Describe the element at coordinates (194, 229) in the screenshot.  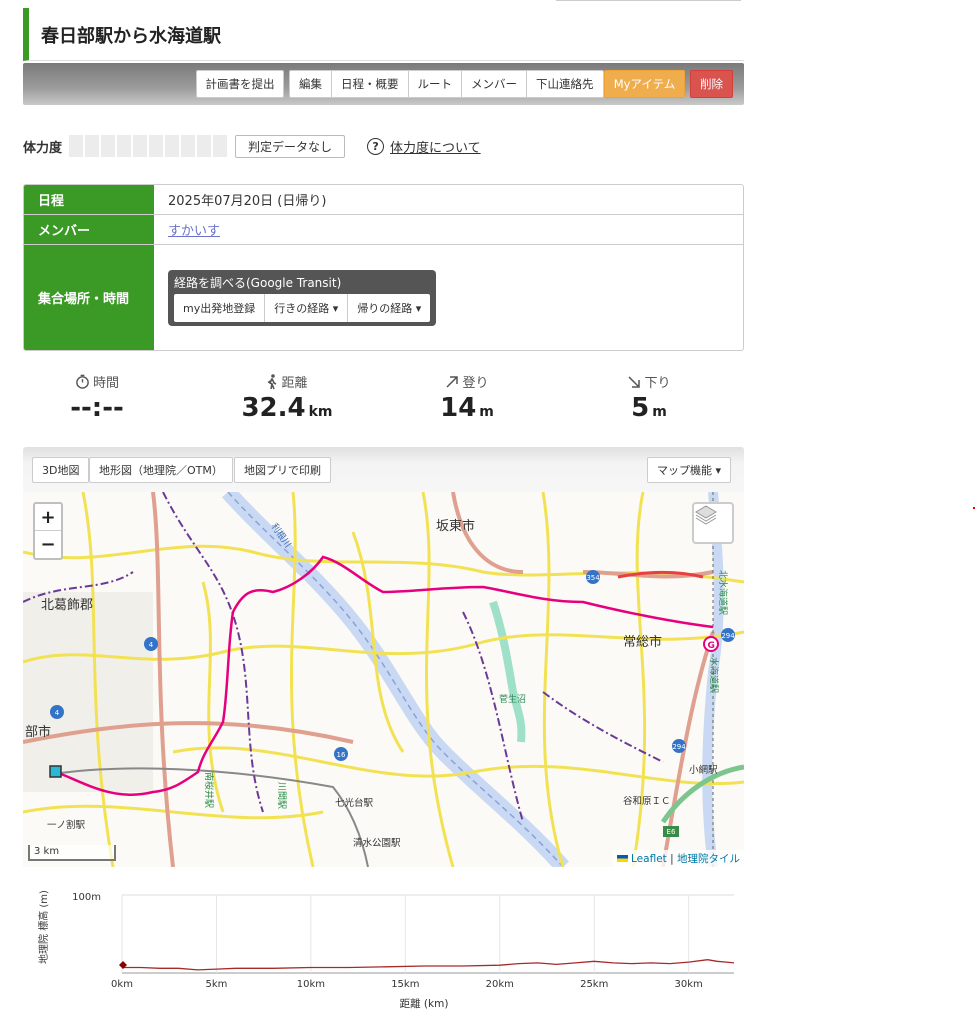
I see `member-link: すかいす` at that location.